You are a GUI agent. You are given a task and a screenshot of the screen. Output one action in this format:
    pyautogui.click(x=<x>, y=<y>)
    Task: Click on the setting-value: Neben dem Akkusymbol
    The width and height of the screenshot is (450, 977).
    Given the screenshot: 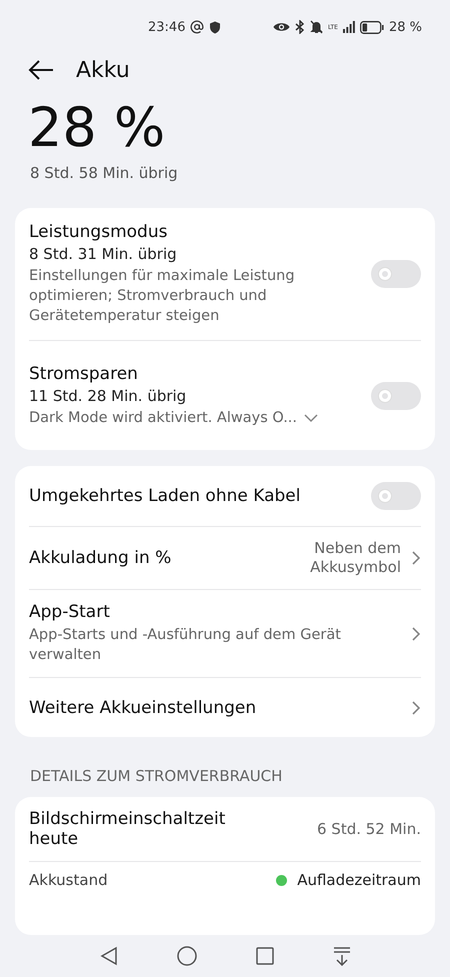 What is the action you would take?
    pyautogui.click(x=355, y=558)
    